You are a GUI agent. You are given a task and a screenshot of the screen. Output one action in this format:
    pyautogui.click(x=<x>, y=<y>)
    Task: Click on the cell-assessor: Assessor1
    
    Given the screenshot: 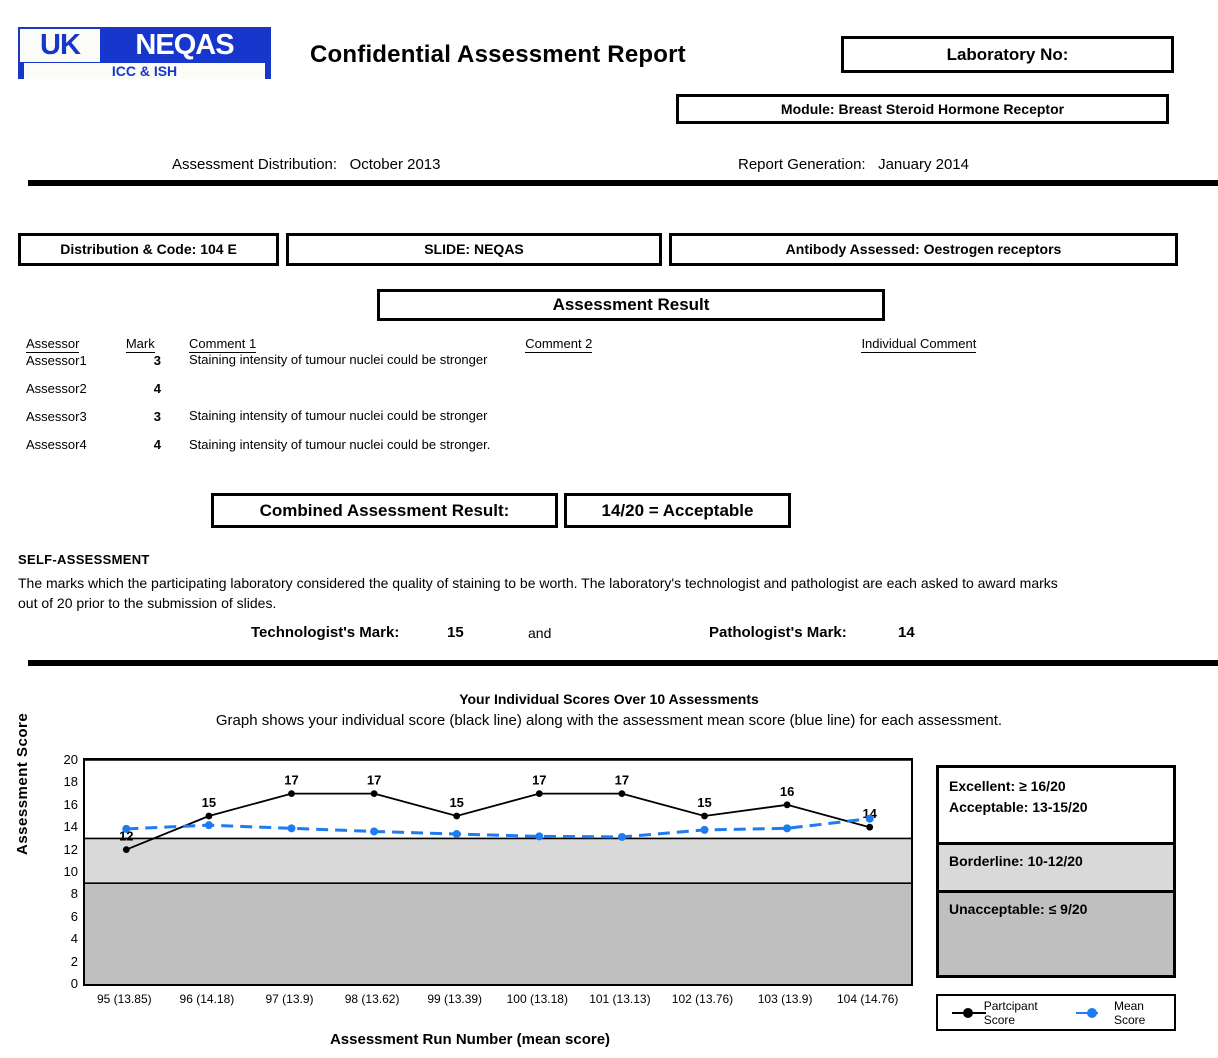 What is the action you would take?
    pyautogui.click(x=56, y=360)
    